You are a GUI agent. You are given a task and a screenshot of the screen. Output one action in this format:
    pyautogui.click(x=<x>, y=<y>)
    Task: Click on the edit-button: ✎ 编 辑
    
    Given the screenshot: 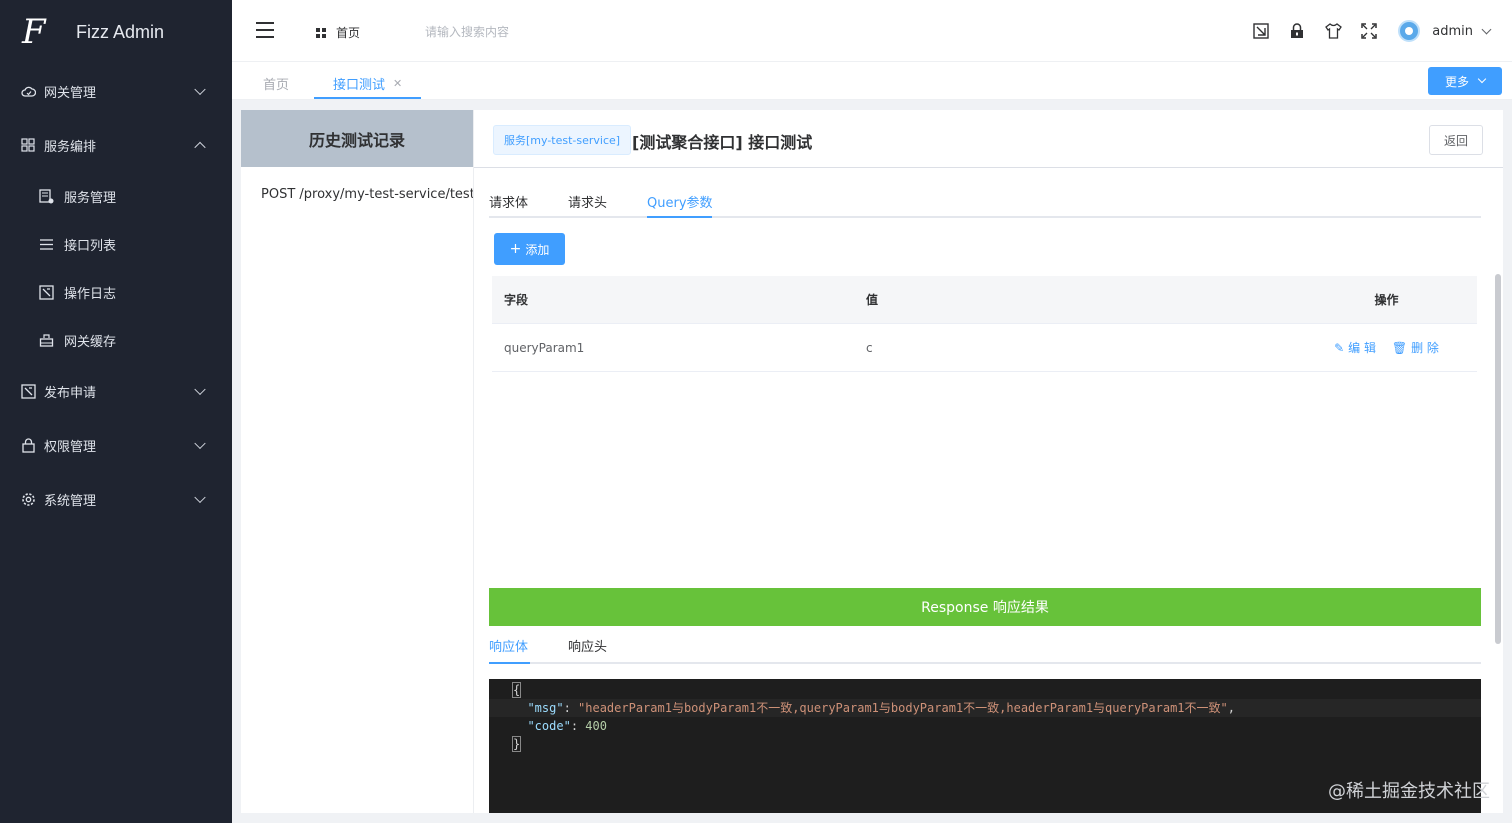 What is the action you would take?
    pyautogui.click(x=1355, y=347)
    